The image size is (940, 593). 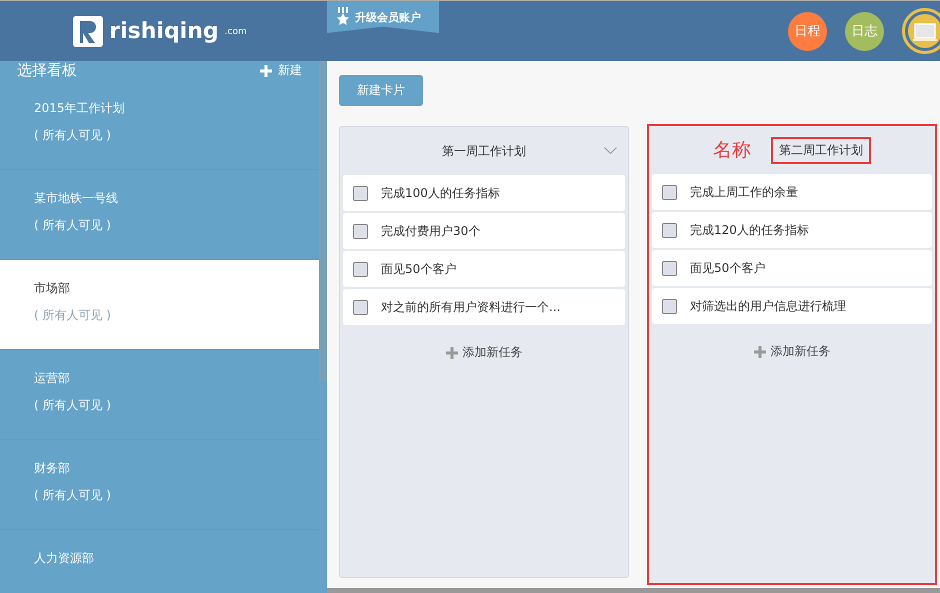 What do you see at coordinates (52, 288) in the screenshot?
I see `board-name: 市场部` at bounding box center [52, 288].